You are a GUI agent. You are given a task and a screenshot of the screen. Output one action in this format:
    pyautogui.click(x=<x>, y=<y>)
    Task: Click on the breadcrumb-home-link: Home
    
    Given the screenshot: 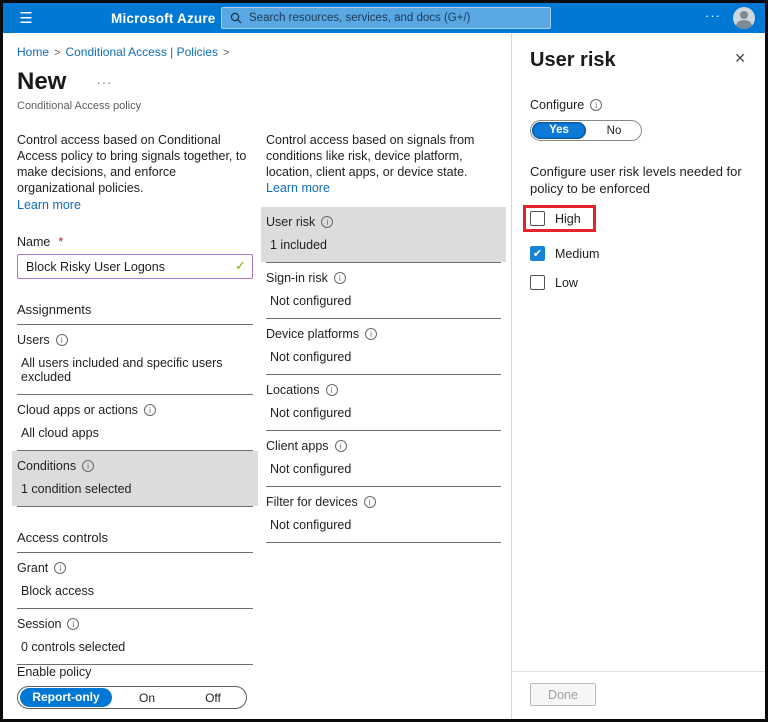 What is the action you would take?
    pyautogui.click(x=33, y=52)
    